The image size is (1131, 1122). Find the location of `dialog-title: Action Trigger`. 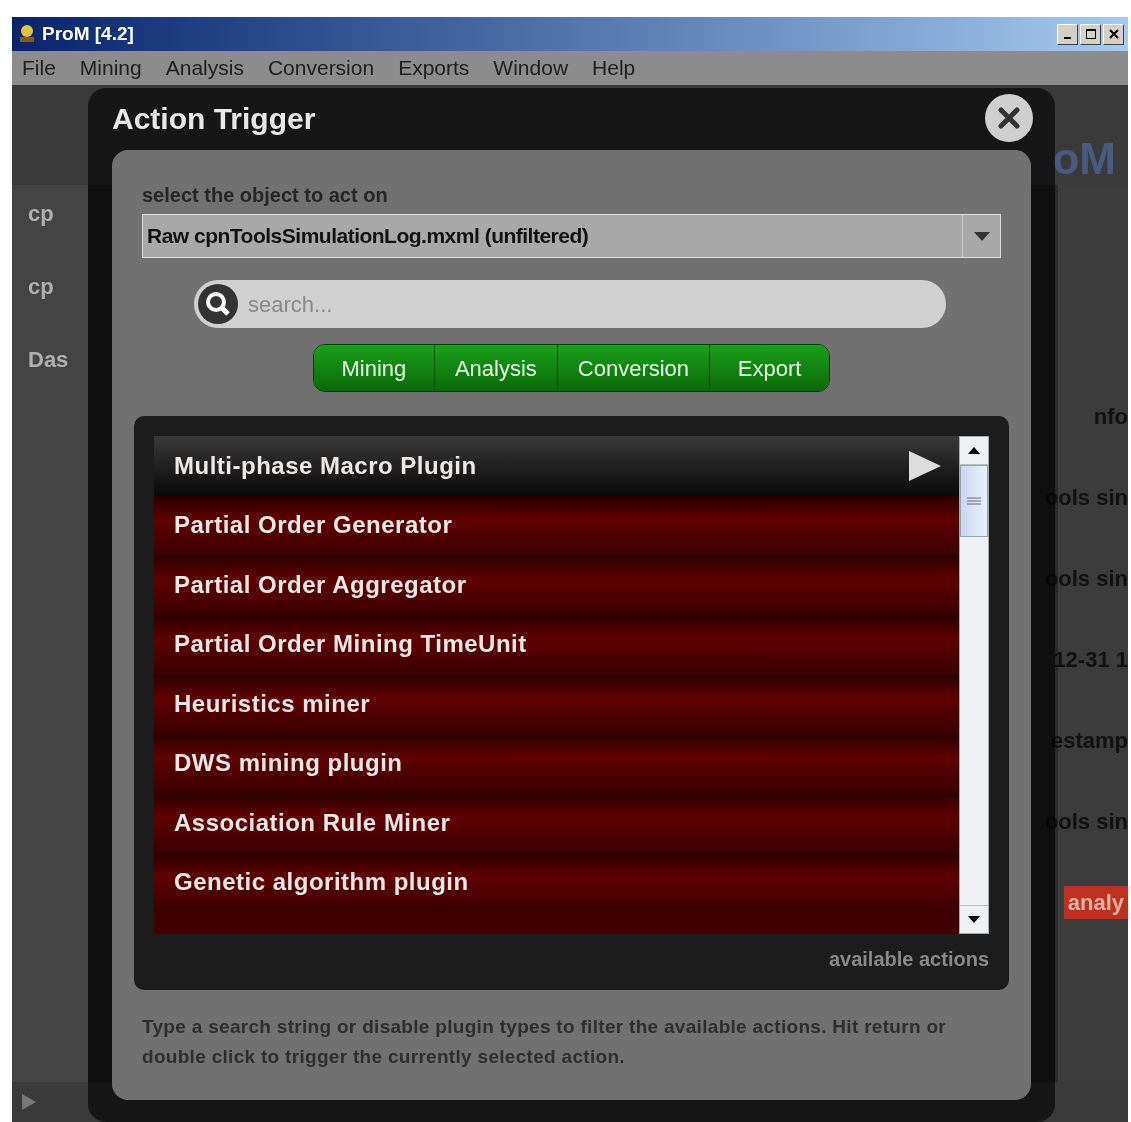

dialog-title: Action Trigger is located at coordinates (214, 118).